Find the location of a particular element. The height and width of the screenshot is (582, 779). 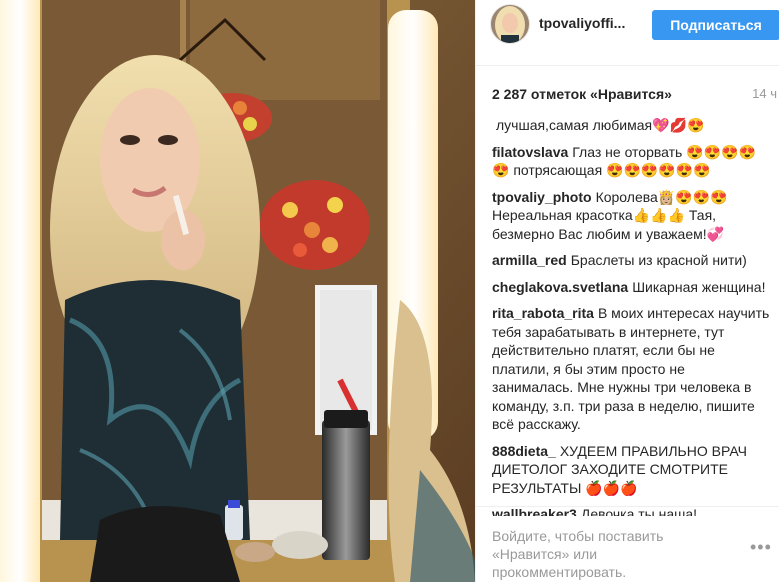

comment-username: filatovslava is located at coordinates (530, 152).